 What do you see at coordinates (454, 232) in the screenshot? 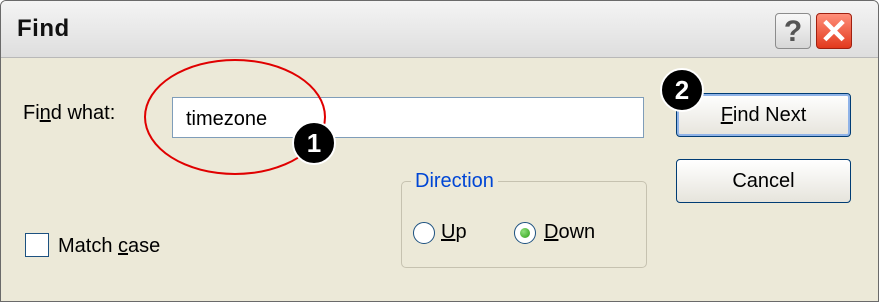
I see `direction-up-label: Up` at bounding box center [454, 232].